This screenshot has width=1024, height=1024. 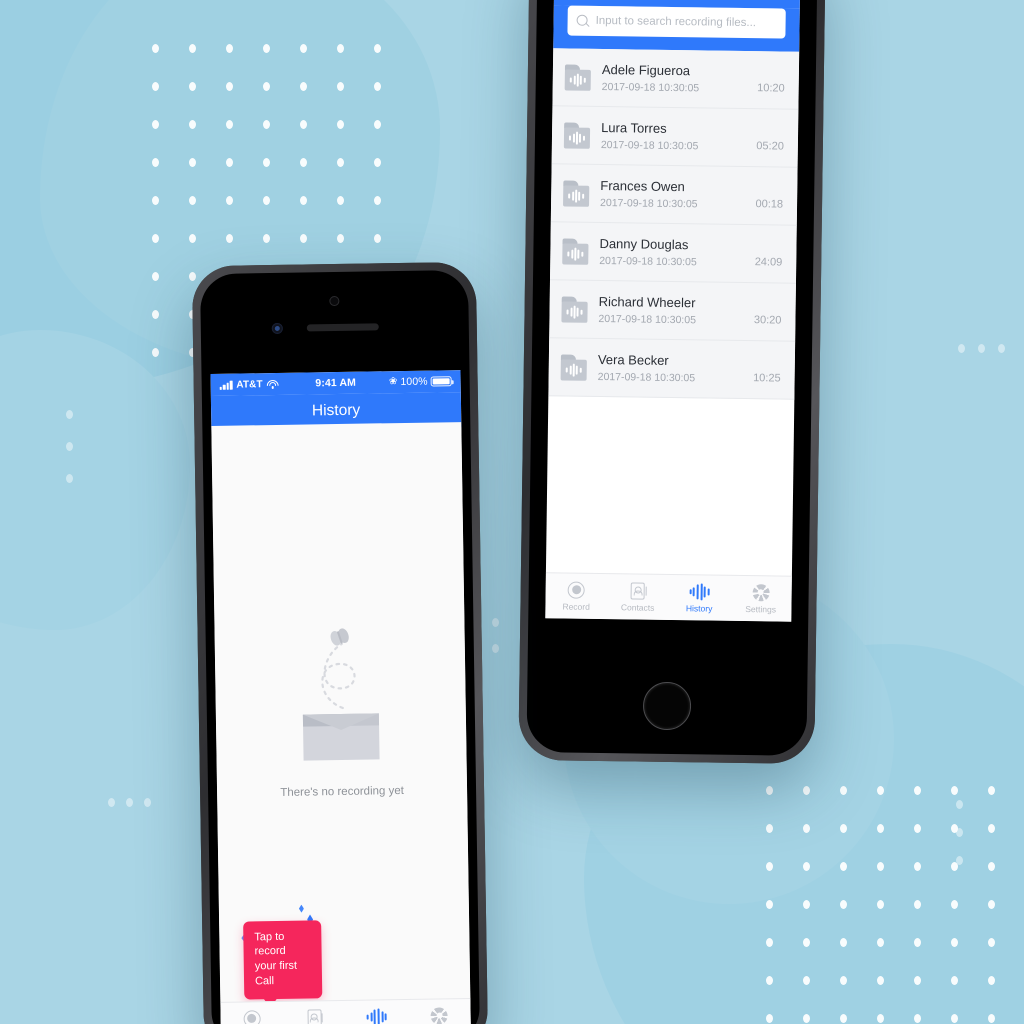 I want to click on status-time: 9:41 AM, so click(x=336, y=383).